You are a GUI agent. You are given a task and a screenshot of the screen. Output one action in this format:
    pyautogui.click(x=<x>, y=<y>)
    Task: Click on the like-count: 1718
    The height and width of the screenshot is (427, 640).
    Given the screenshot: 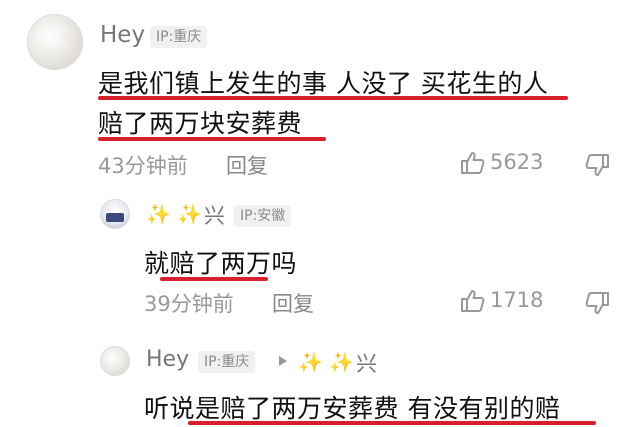 What is the action you would take?
    pyautogui.click(x=517, y=300)
    